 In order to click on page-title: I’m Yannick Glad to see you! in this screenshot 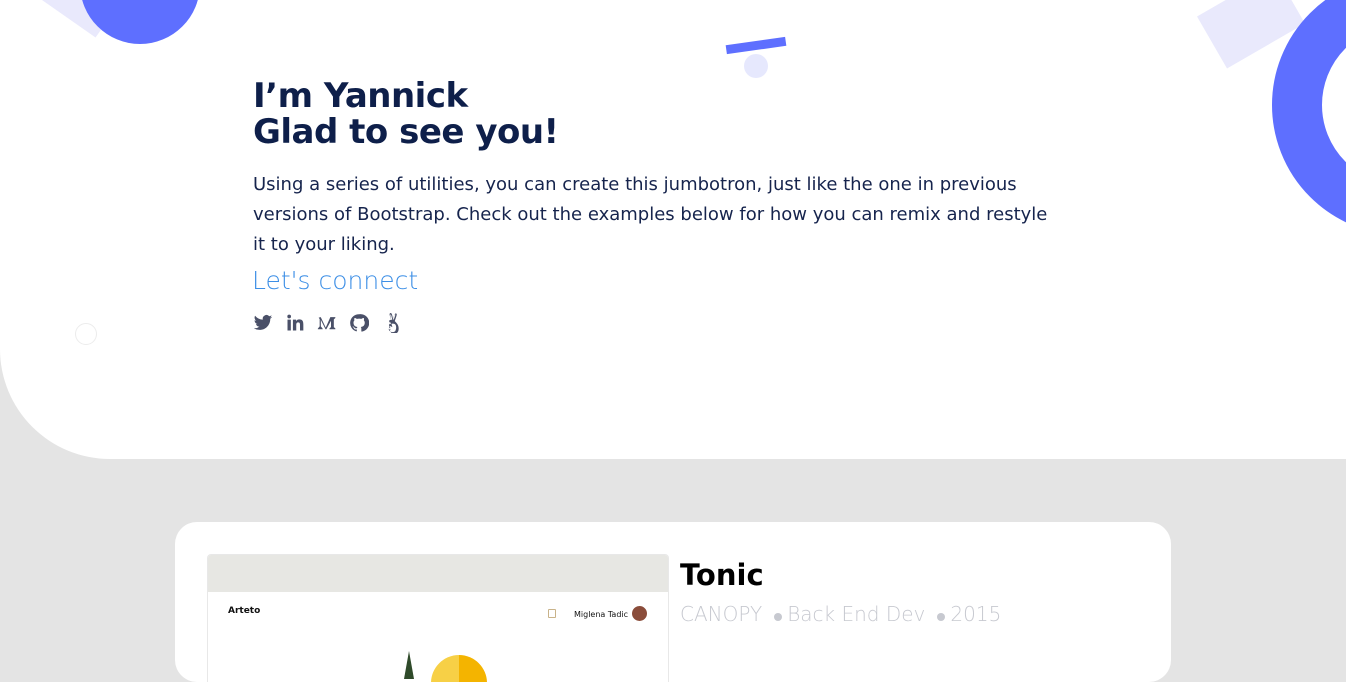, I will do `click(406, 114)`.